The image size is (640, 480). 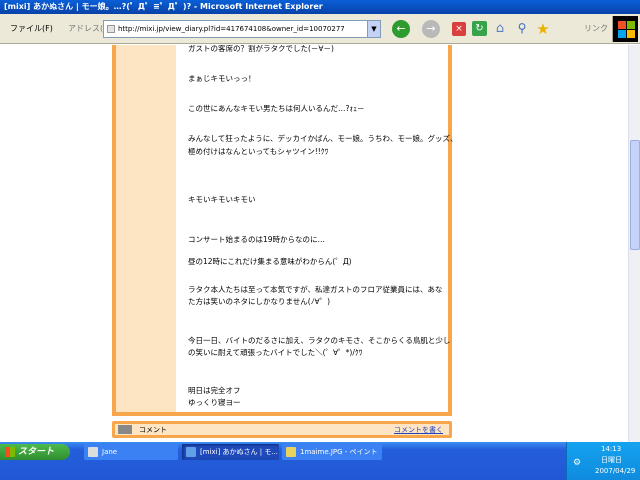 What do you see at coordinates (611, 449) in the screenshot?
I see `clock-time: 14:13` at bounding box center [611, 449].